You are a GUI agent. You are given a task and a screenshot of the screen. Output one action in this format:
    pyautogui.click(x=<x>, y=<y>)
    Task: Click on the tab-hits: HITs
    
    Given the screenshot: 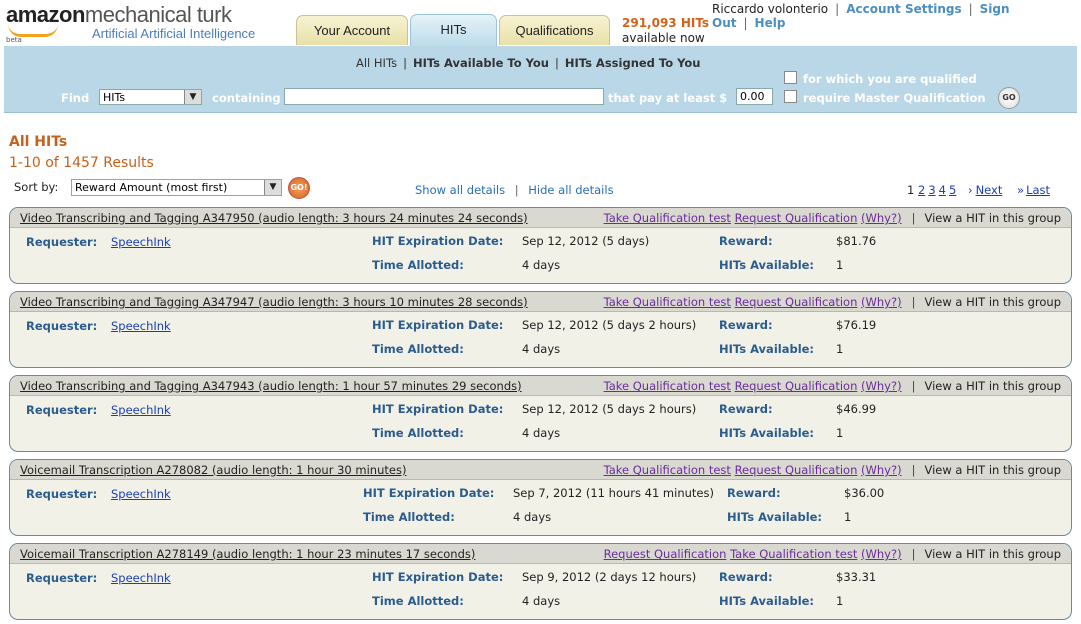 What is the action you would take?
    pyautogui.click(x=453, y=30)
    